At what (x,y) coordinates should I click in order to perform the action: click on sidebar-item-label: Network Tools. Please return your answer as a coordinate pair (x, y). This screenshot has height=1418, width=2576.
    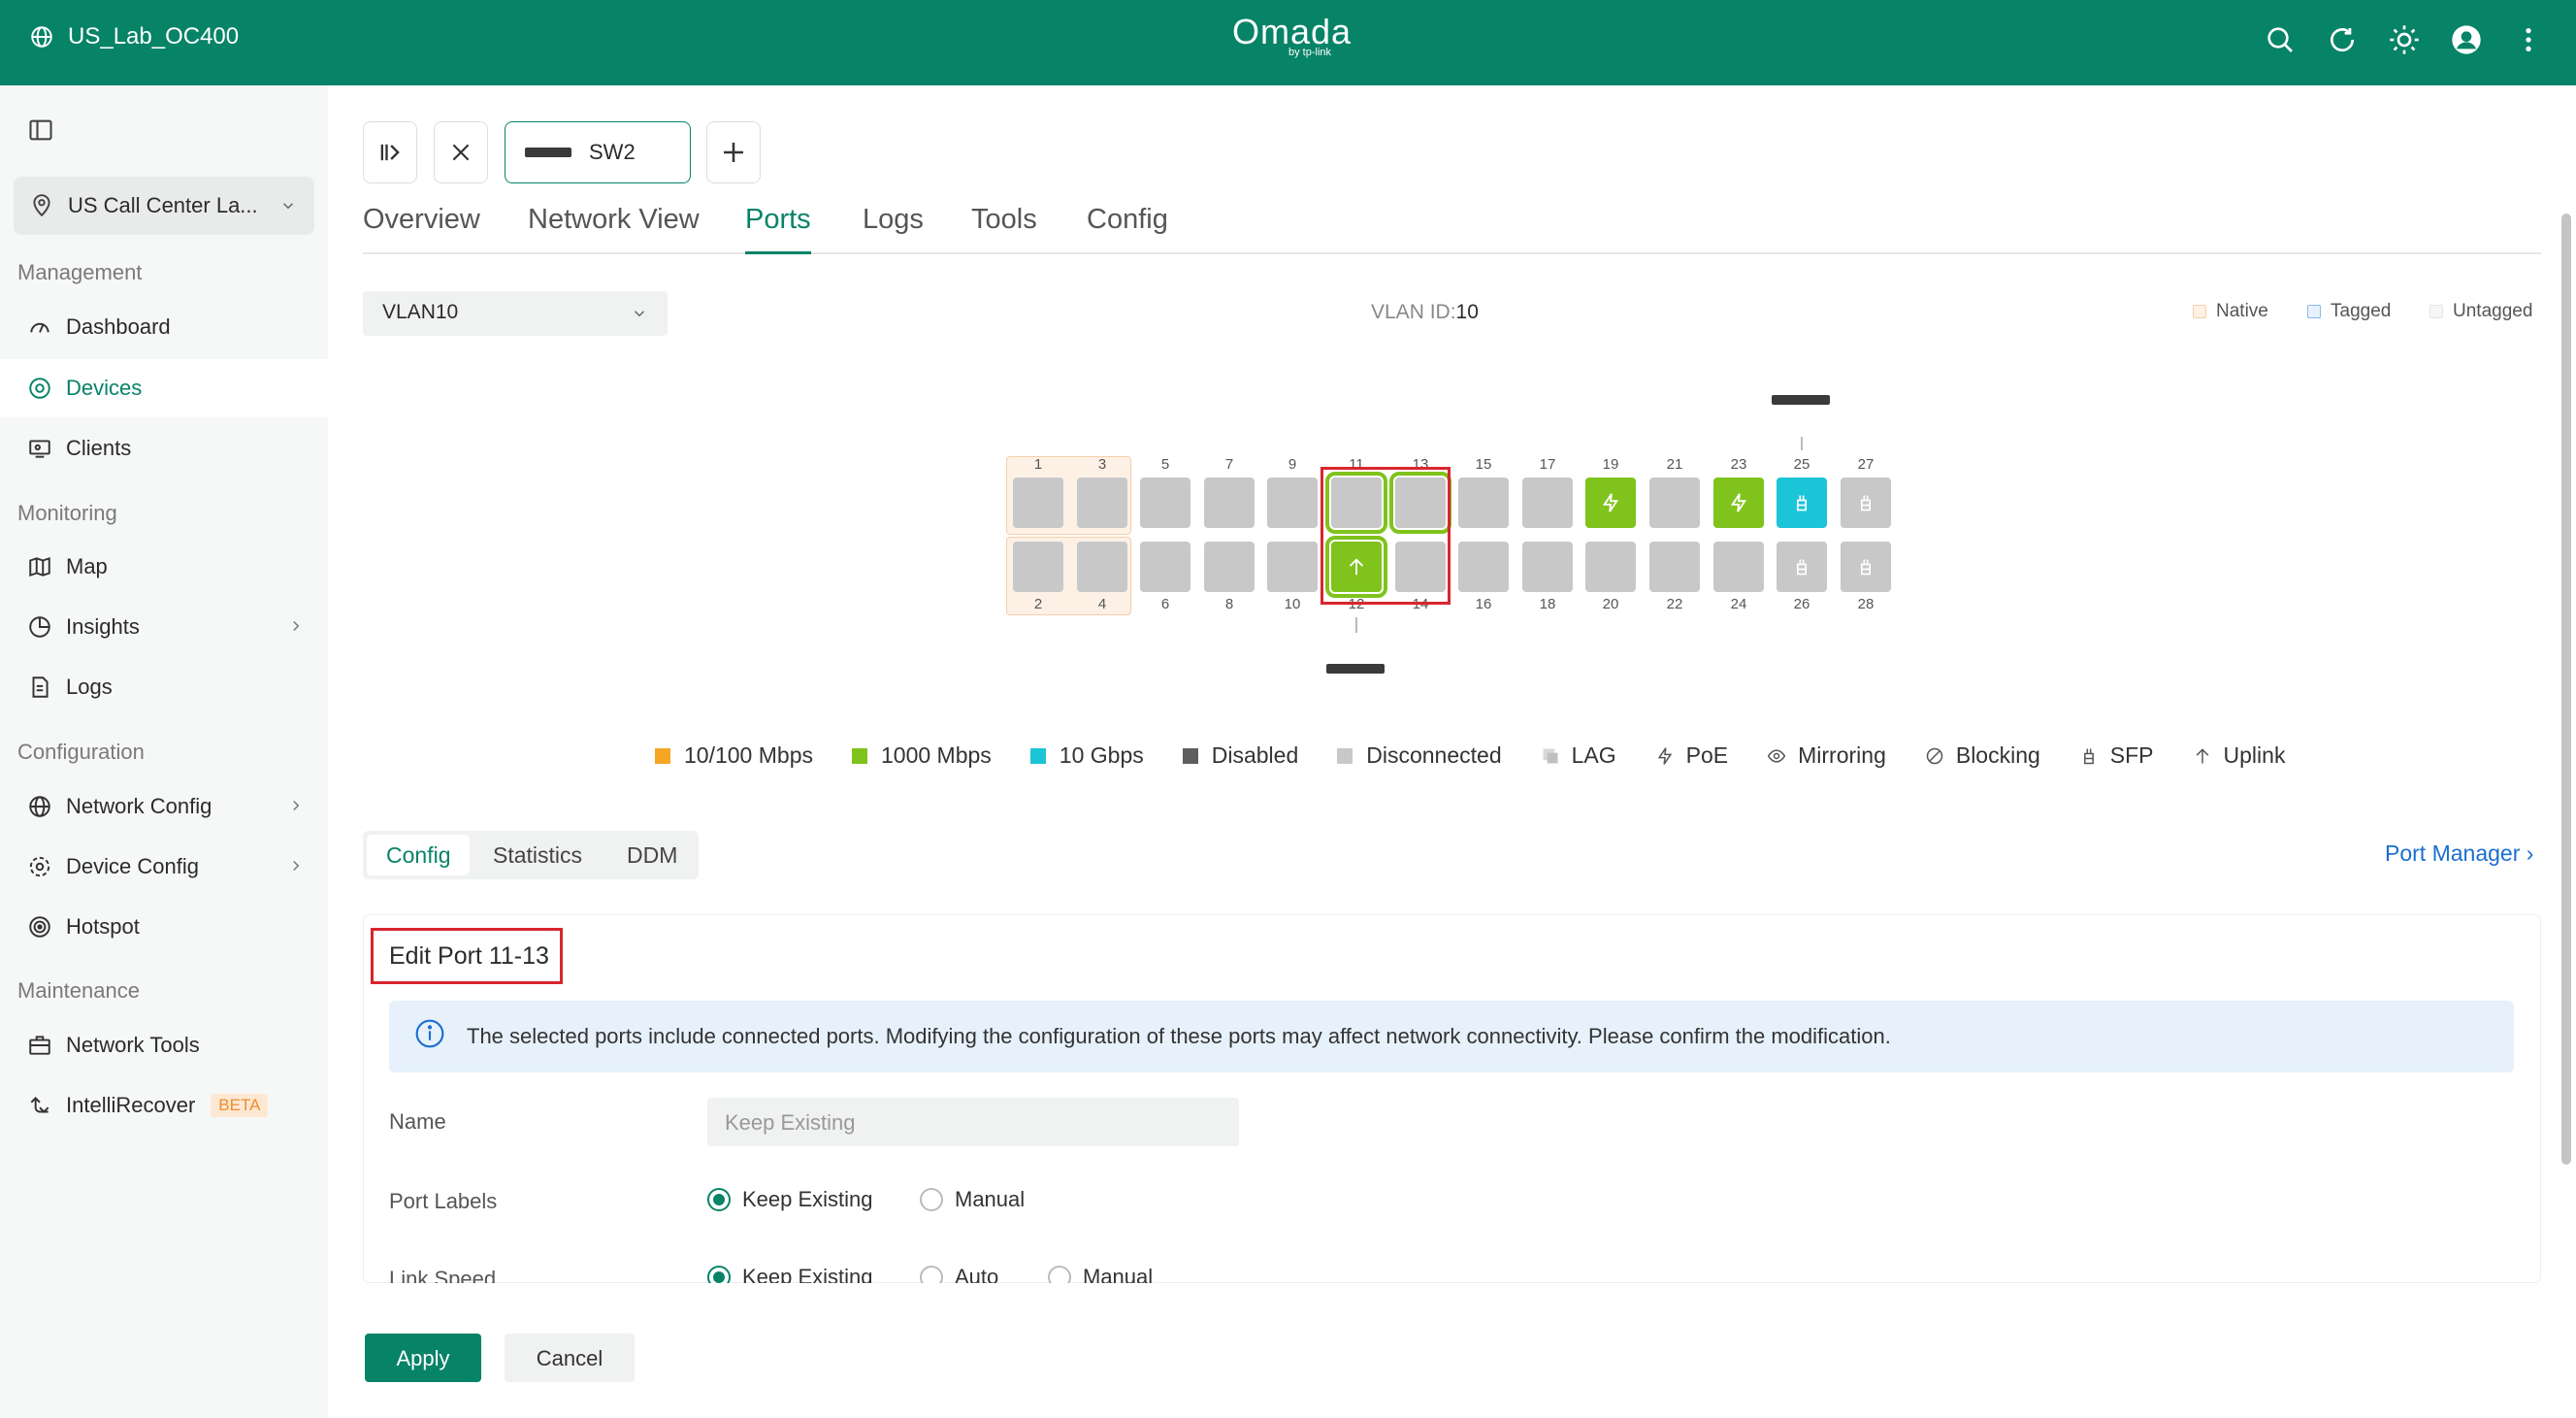
    Looking at the image, I should click on (133, 1045).